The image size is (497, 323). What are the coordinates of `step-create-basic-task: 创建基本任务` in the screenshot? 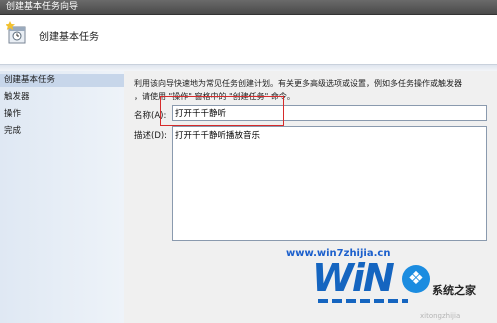 It's located at (62, 80).